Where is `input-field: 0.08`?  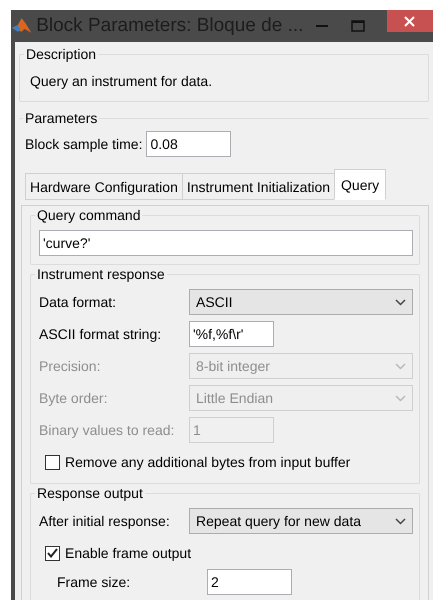
input-field: 0.08 is located at coordinates (189, 144).